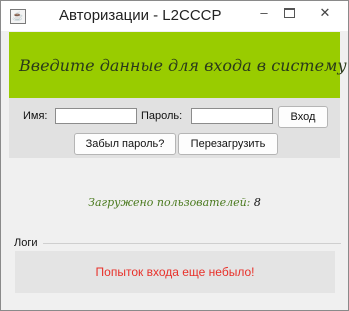 Image resolution: width=349 pixels, height=311 pixels. I want to click on users-loaded-label: Загружено пользователей:, so click(169, 202).